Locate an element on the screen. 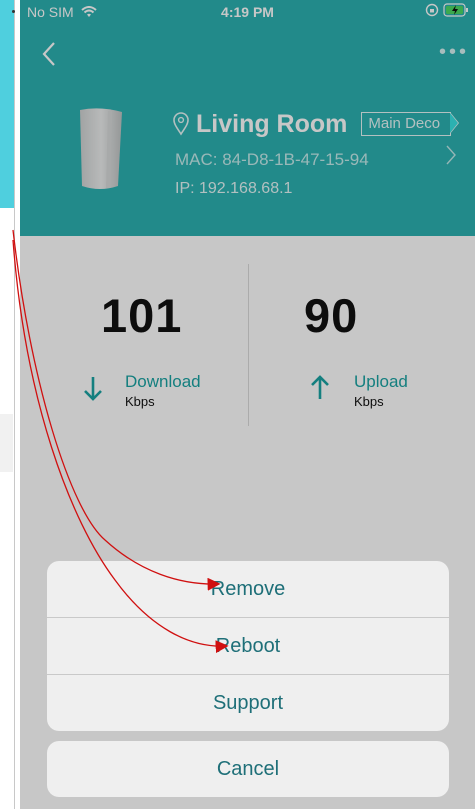 This screenshot has width=475, height=809. adjacent-teal-area is located at coordinates (7, 104).